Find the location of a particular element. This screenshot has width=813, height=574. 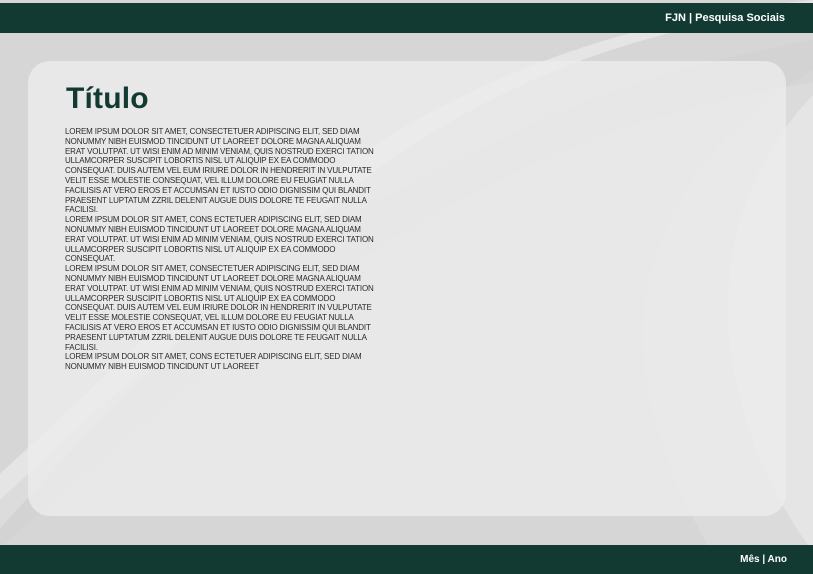

date-label: Mês | Ano is located at coordinates (763, 559).